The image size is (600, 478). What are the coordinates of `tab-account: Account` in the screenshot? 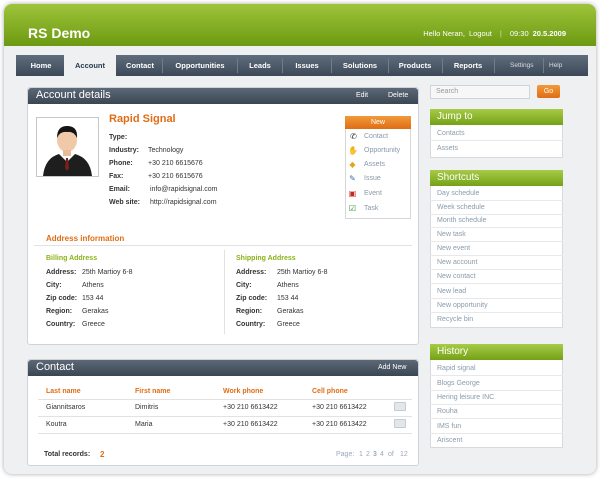 It's located at (90, 63).